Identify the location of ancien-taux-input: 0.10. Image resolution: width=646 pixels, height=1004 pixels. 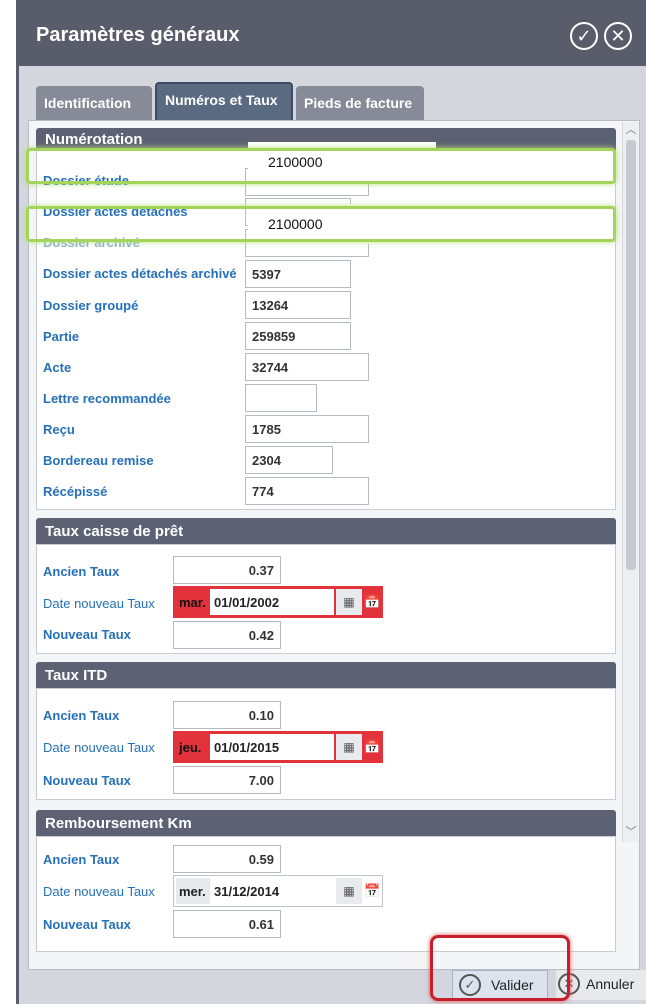
(227, 715).